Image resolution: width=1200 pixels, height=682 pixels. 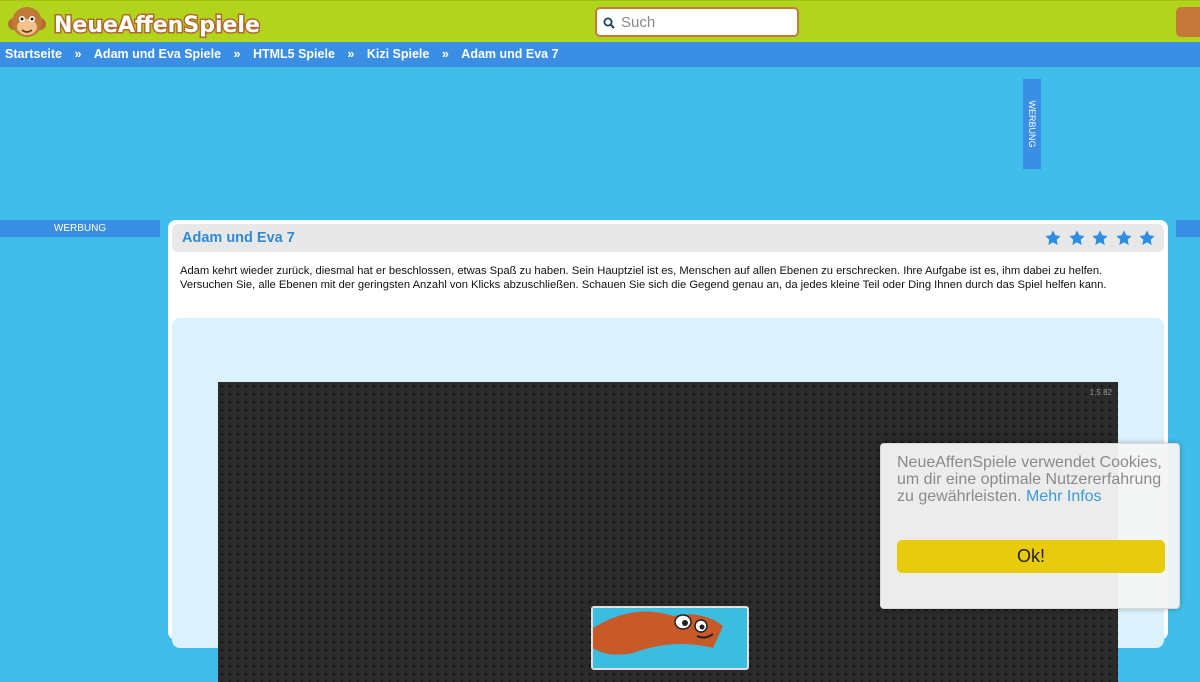 I want to click on cookie-accept-button: Ok!, so click(x=1031, y=556).